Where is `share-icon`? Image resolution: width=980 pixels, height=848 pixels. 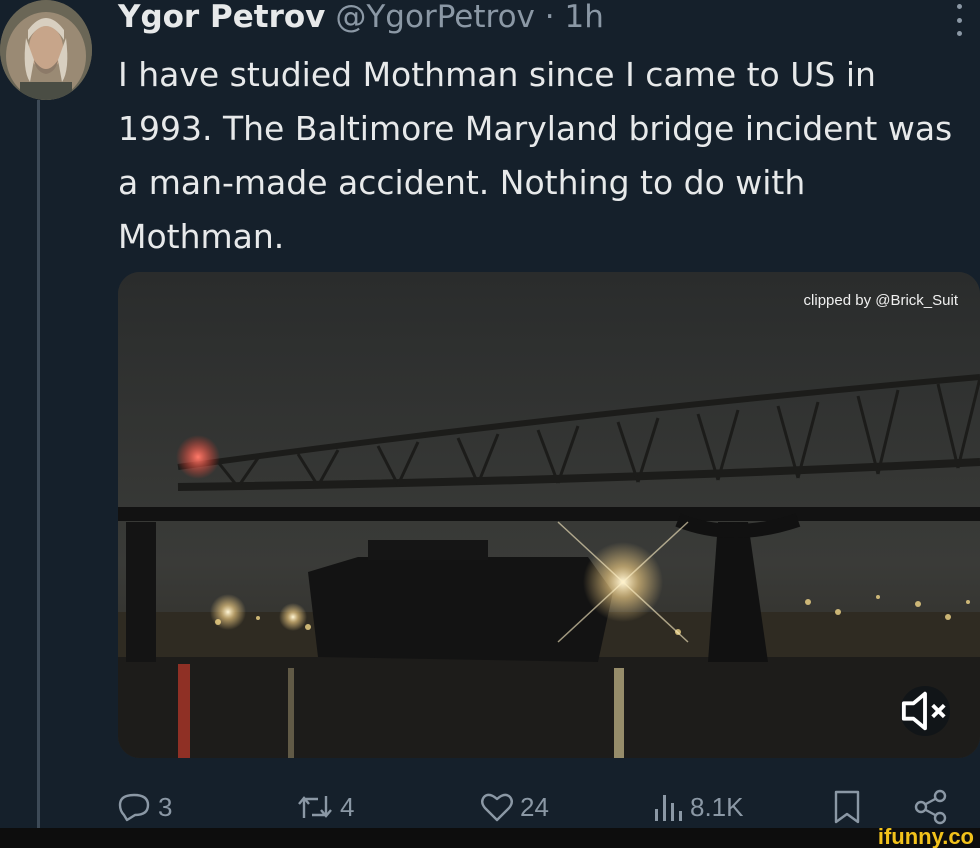 share-icon is located at coordinates (930, 807).